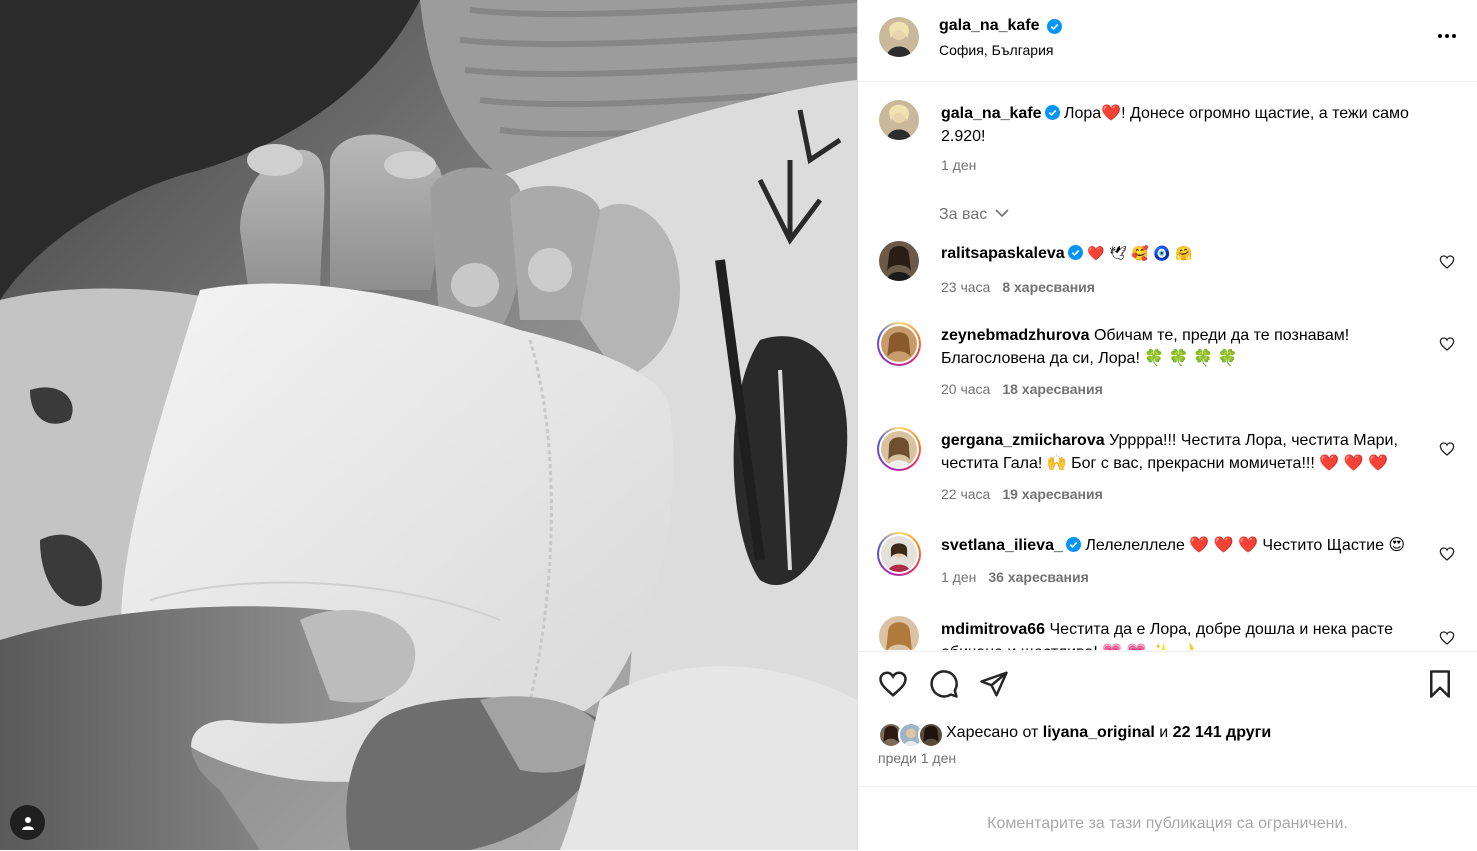  What do you see at coordinates (989, 26) in the screenshot?
I see `author-username: gala_na_kafe` at bounding box center [989, 26].